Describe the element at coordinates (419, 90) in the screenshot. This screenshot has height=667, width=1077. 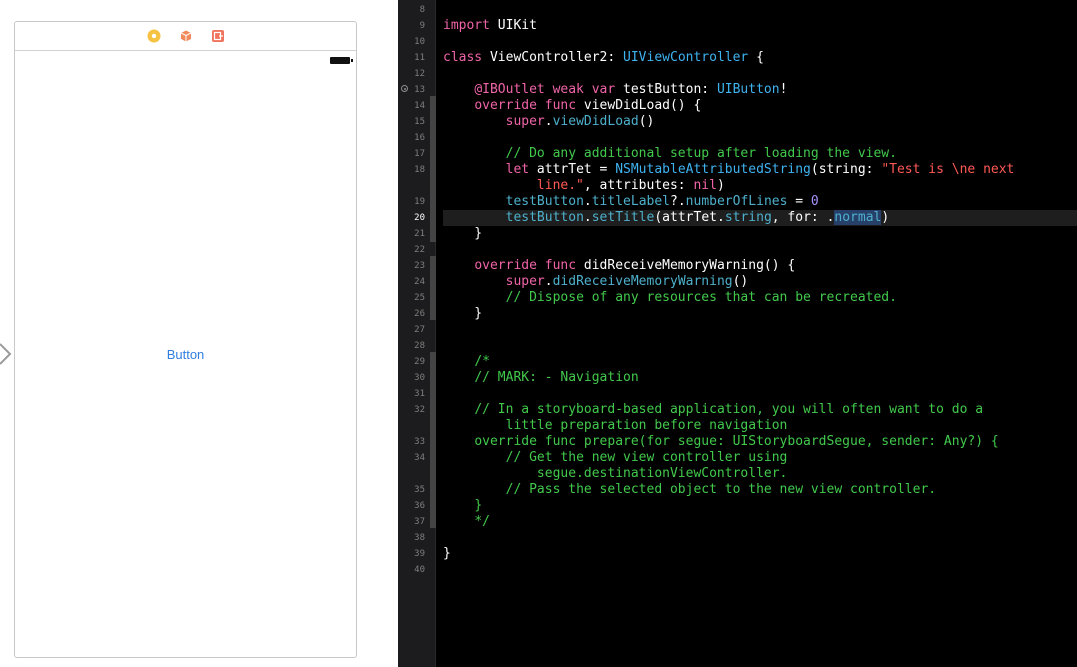
I see `line-number: 13` at that location.